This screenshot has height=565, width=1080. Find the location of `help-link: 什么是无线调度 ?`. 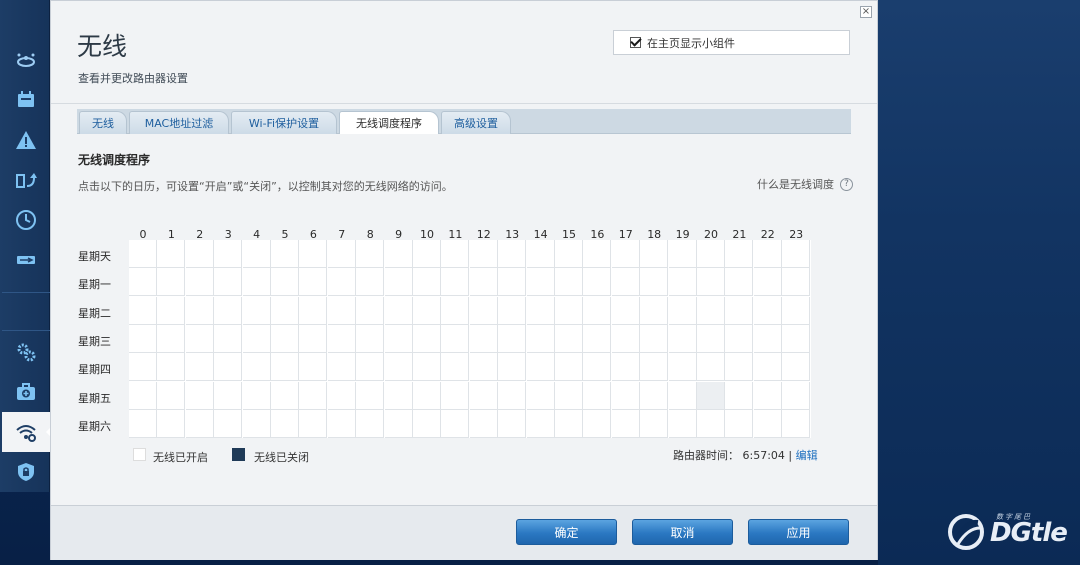

help-link: 什么是无线调度 ? is located at coordinates (805, 184).